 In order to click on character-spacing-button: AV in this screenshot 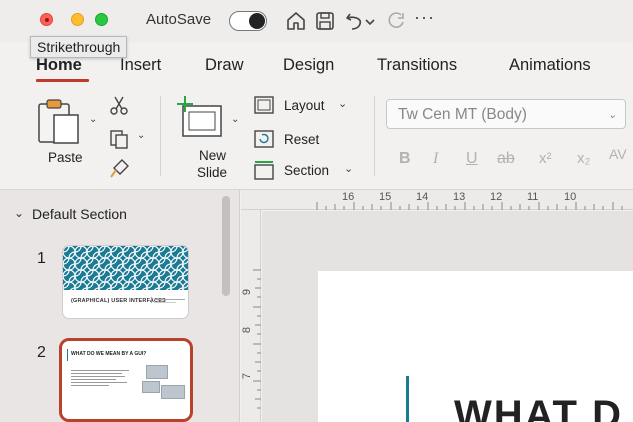, I will do `click(618, 154)`.